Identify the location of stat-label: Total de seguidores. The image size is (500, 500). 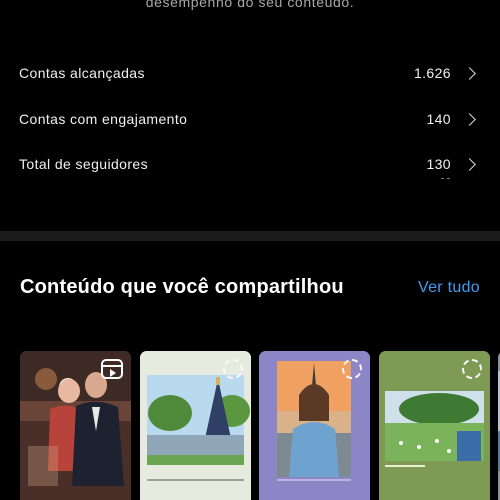
(84, 164).